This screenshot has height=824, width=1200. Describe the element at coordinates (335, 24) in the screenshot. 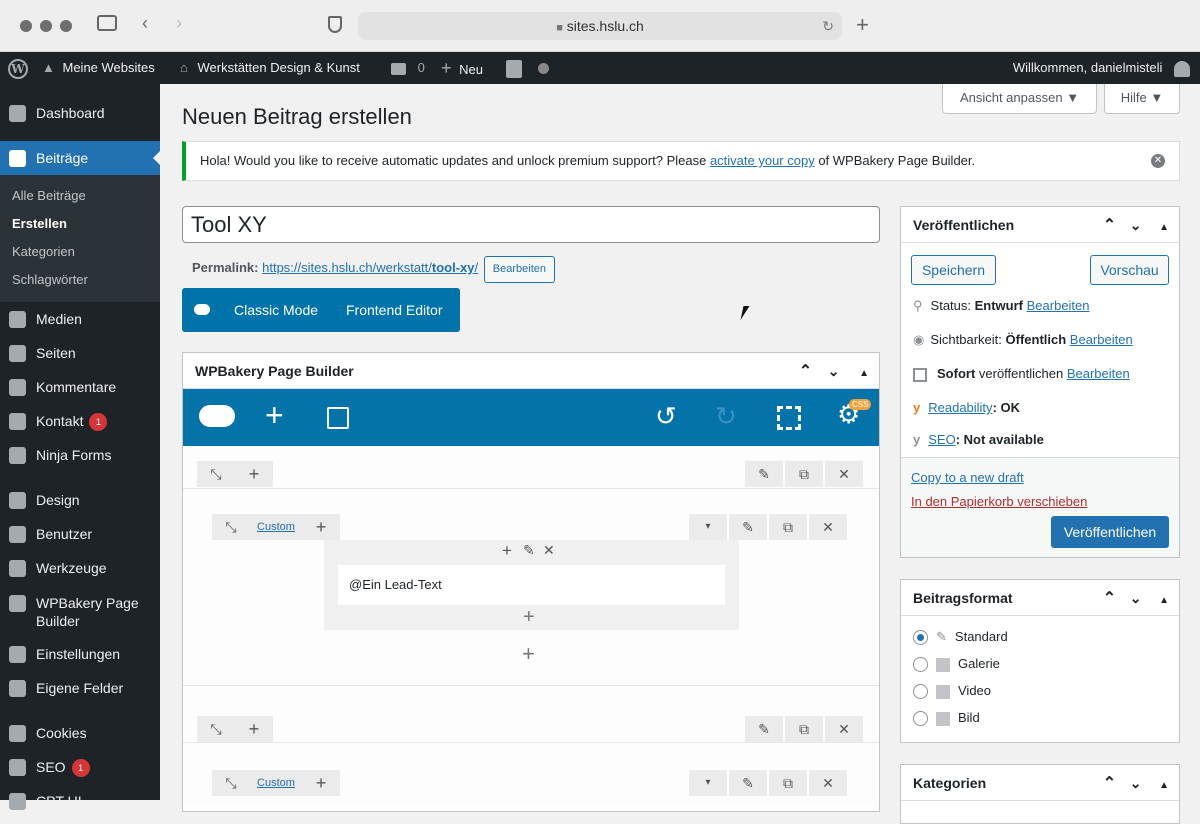

I see `shield-icon` at that location.